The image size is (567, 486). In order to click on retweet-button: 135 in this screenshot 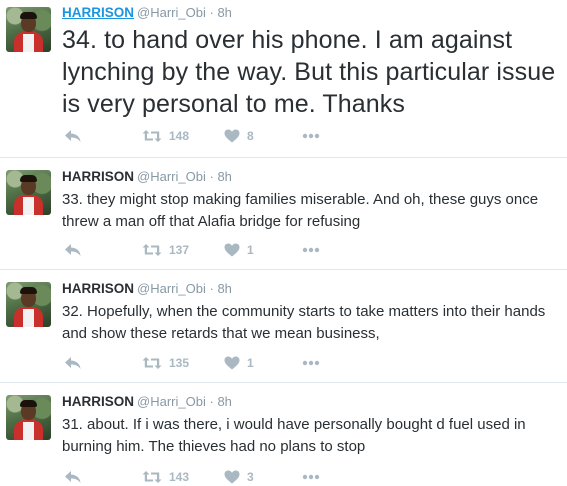, I will do `click(165, 363)`.